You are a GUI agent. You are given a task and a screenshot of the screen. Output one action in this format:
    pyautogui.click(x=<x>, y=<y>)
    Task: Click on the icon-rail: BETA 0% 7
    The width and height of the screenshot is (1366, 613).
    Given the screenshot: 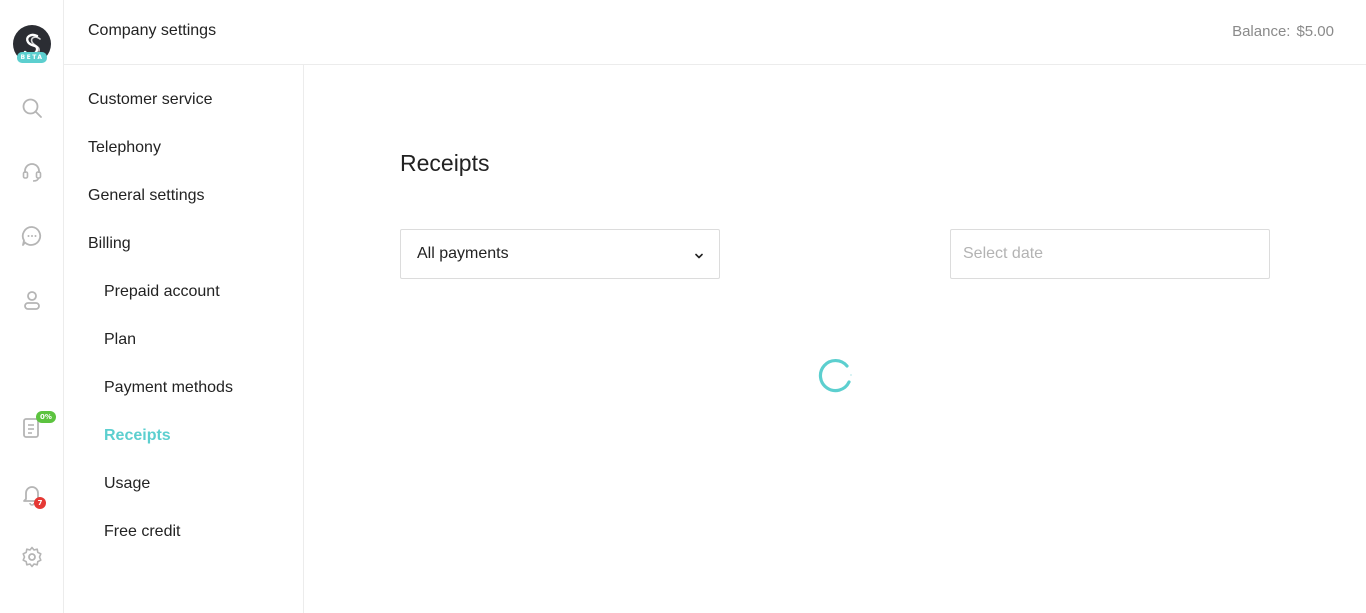 What is the action you would take?
    pyautogui.click(x=32, y=306)
    